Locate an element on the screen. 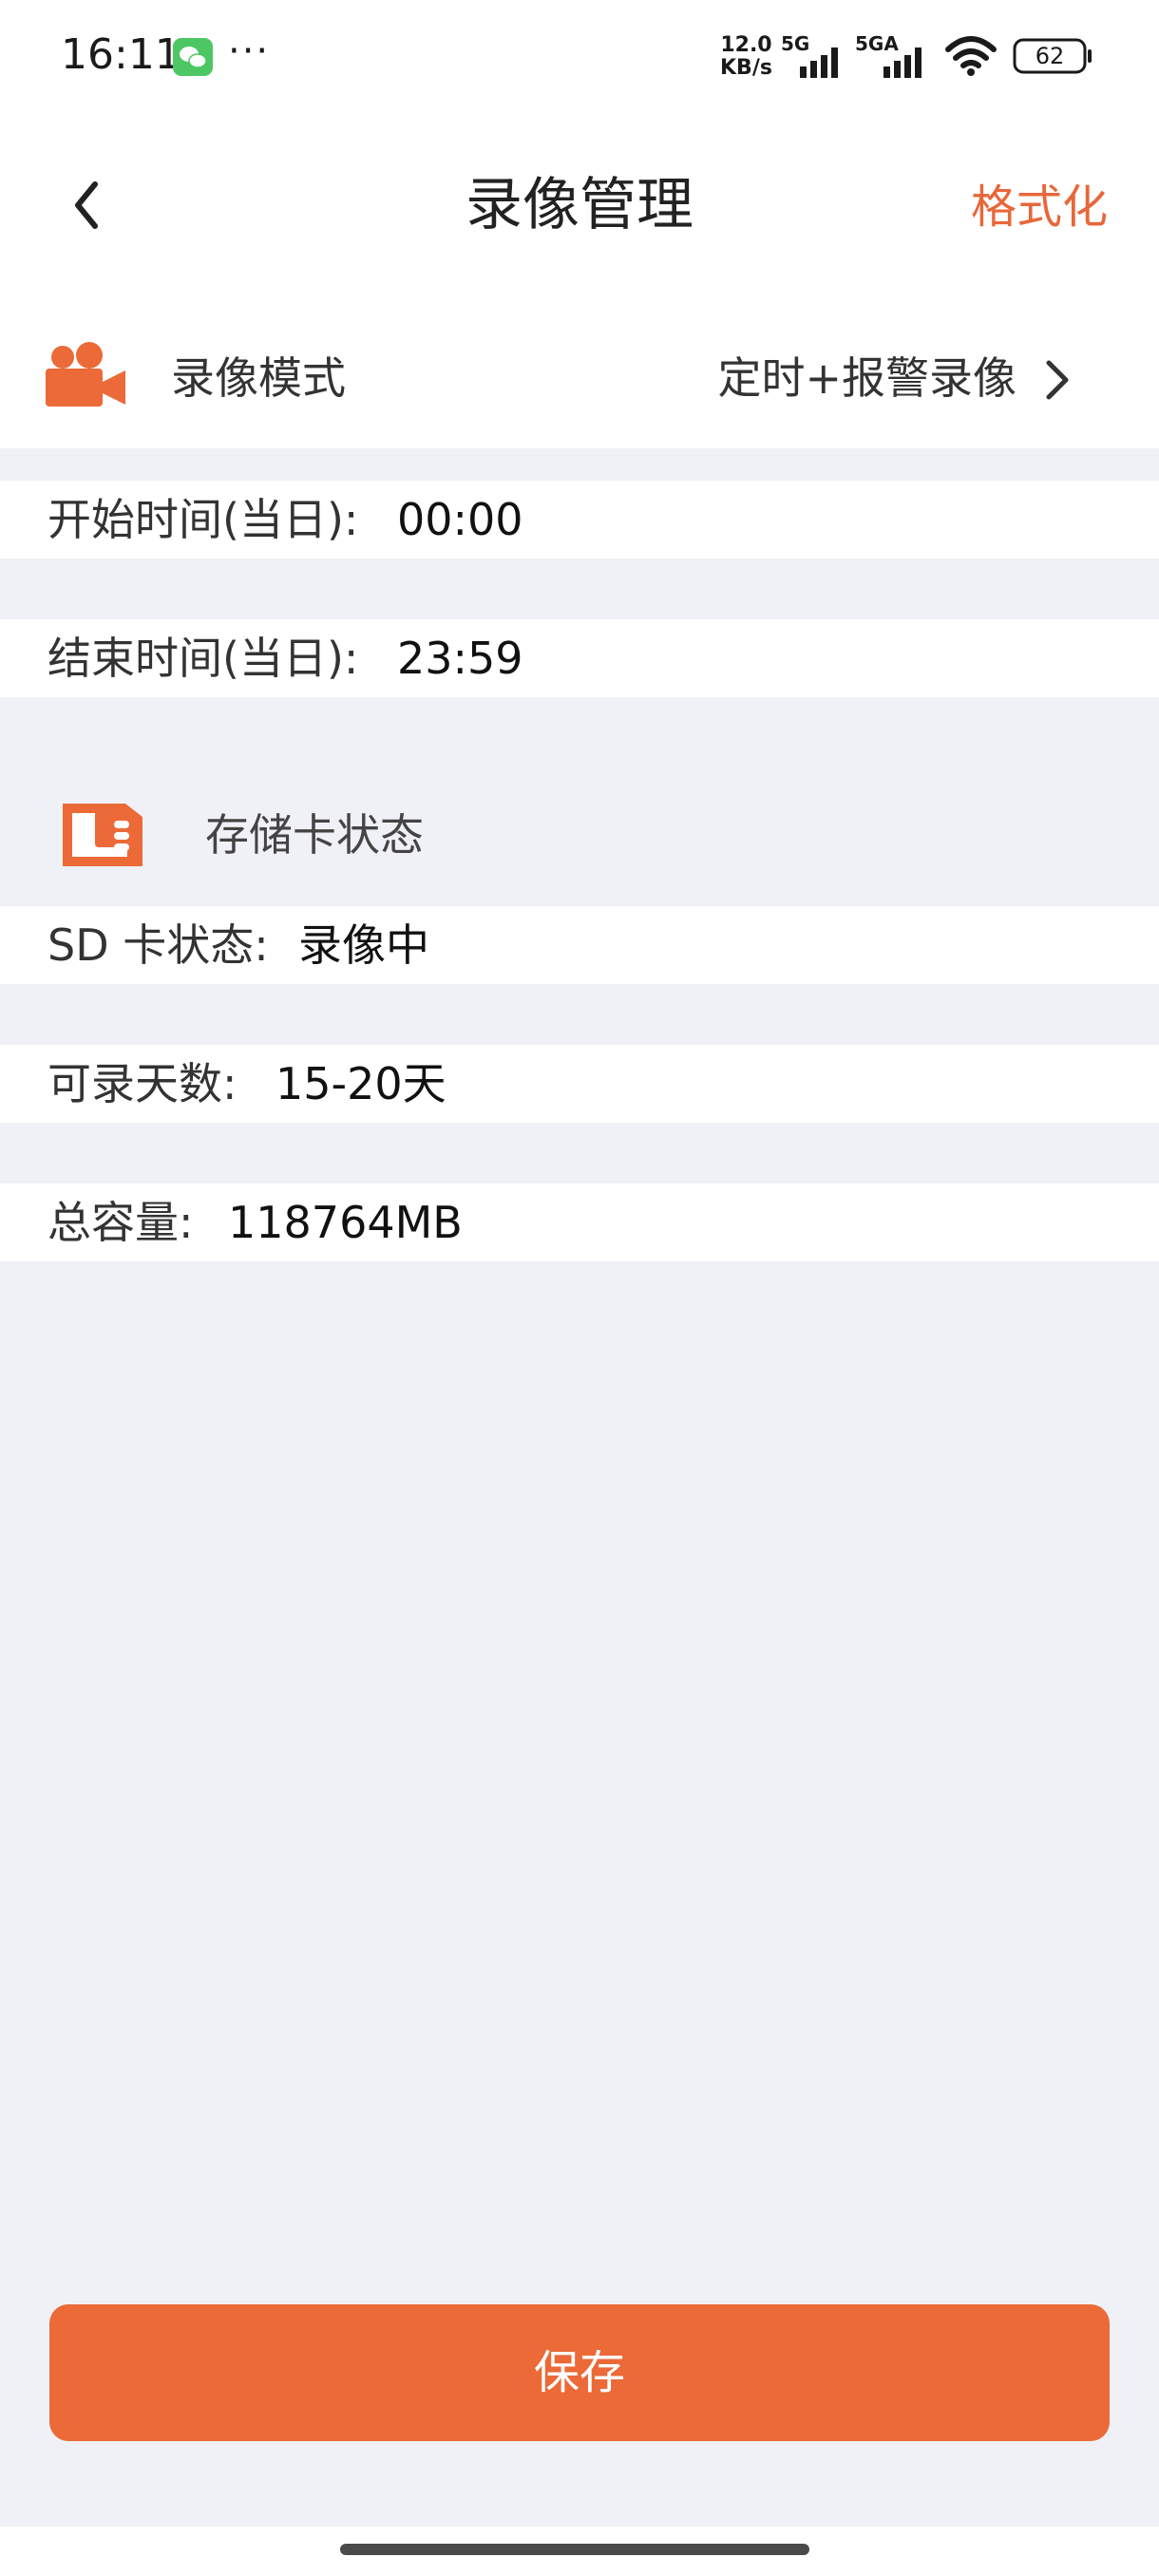  battery-indicator: 62 is located at coordinates (1052, 56).